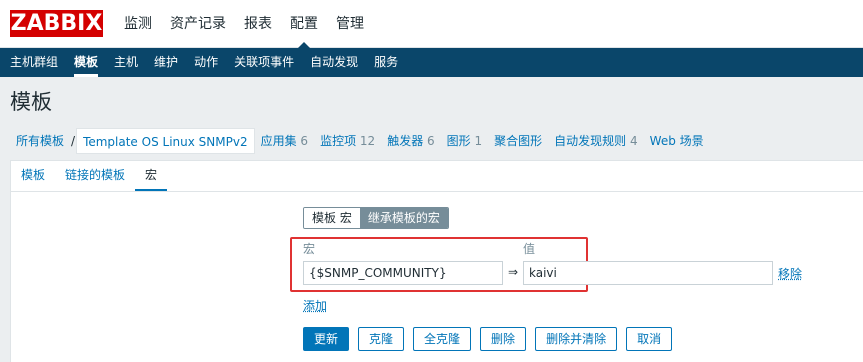 The height and width of the screenshot is (362, 863). I want to click on tab-macros: 宏, so click(151, 176).